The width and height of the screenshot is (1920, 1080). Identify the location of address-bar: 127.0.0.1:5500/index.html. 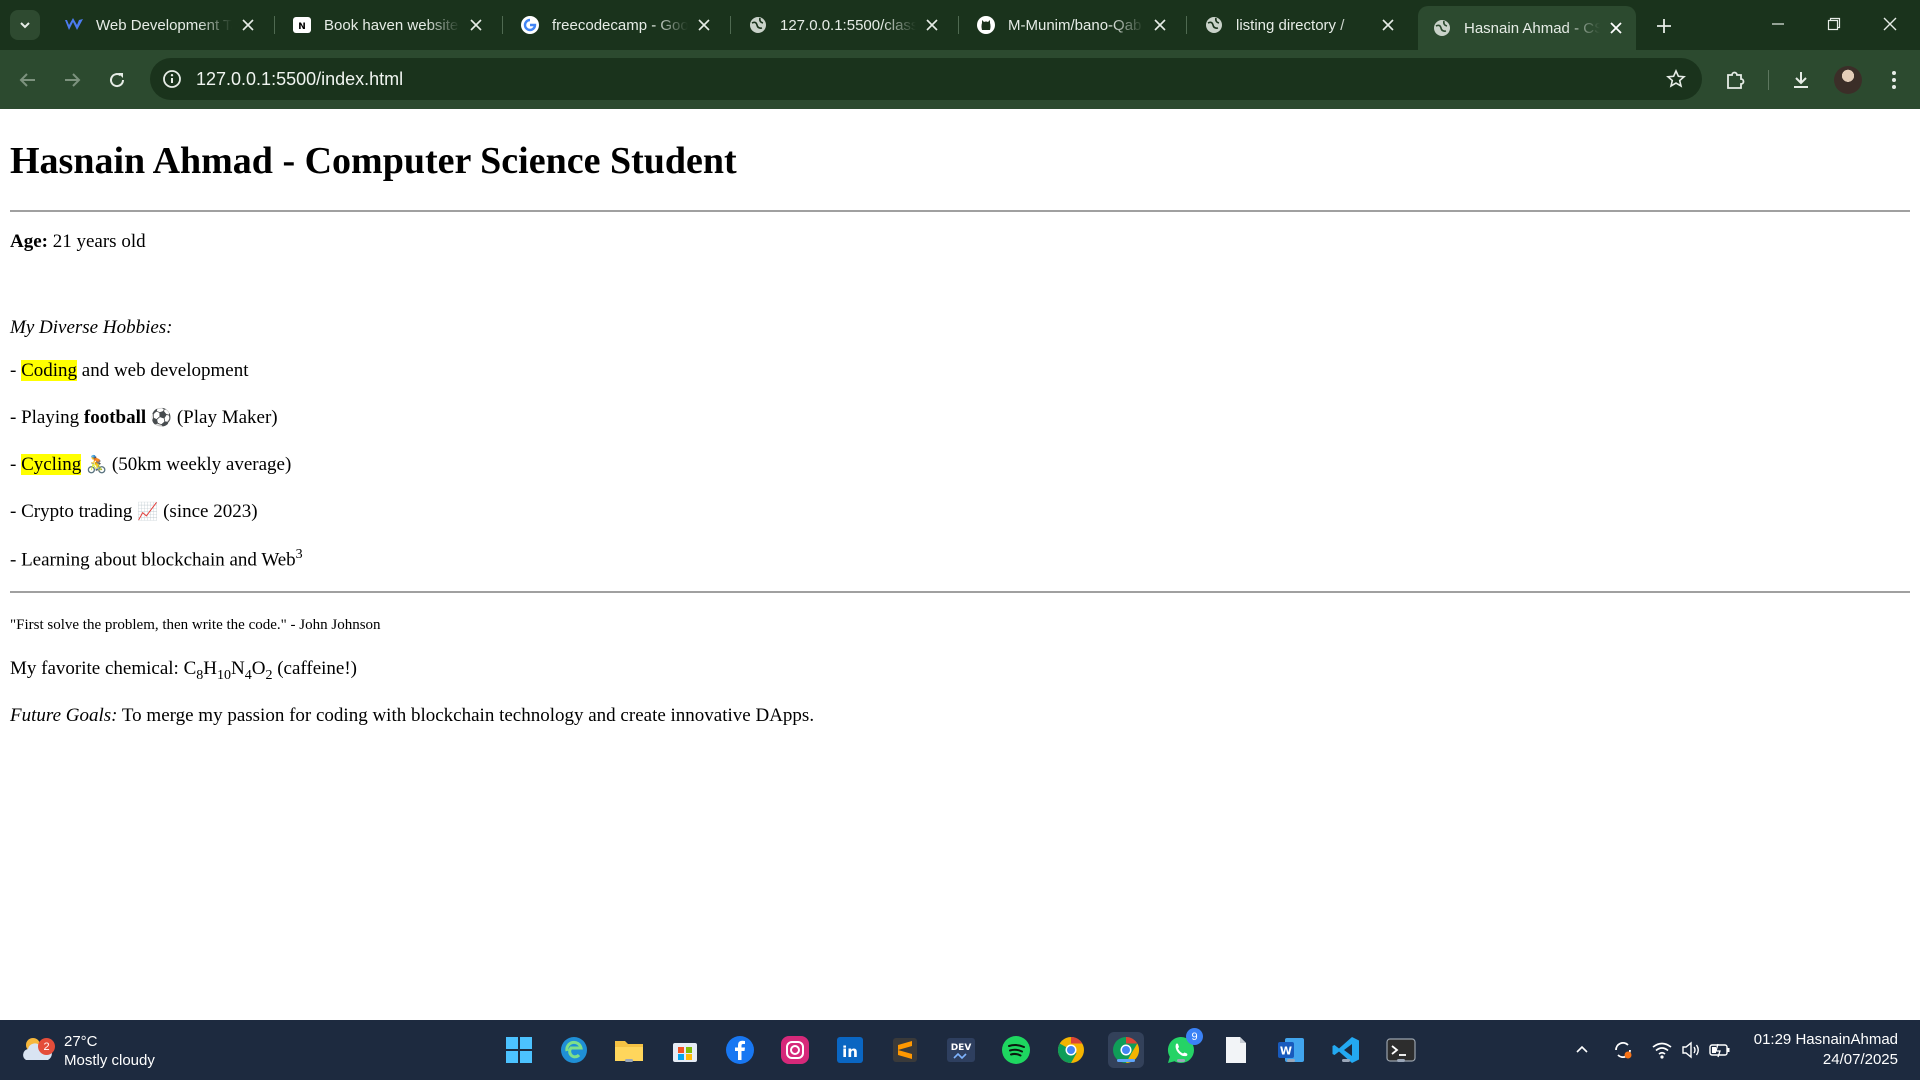
(926, 79).